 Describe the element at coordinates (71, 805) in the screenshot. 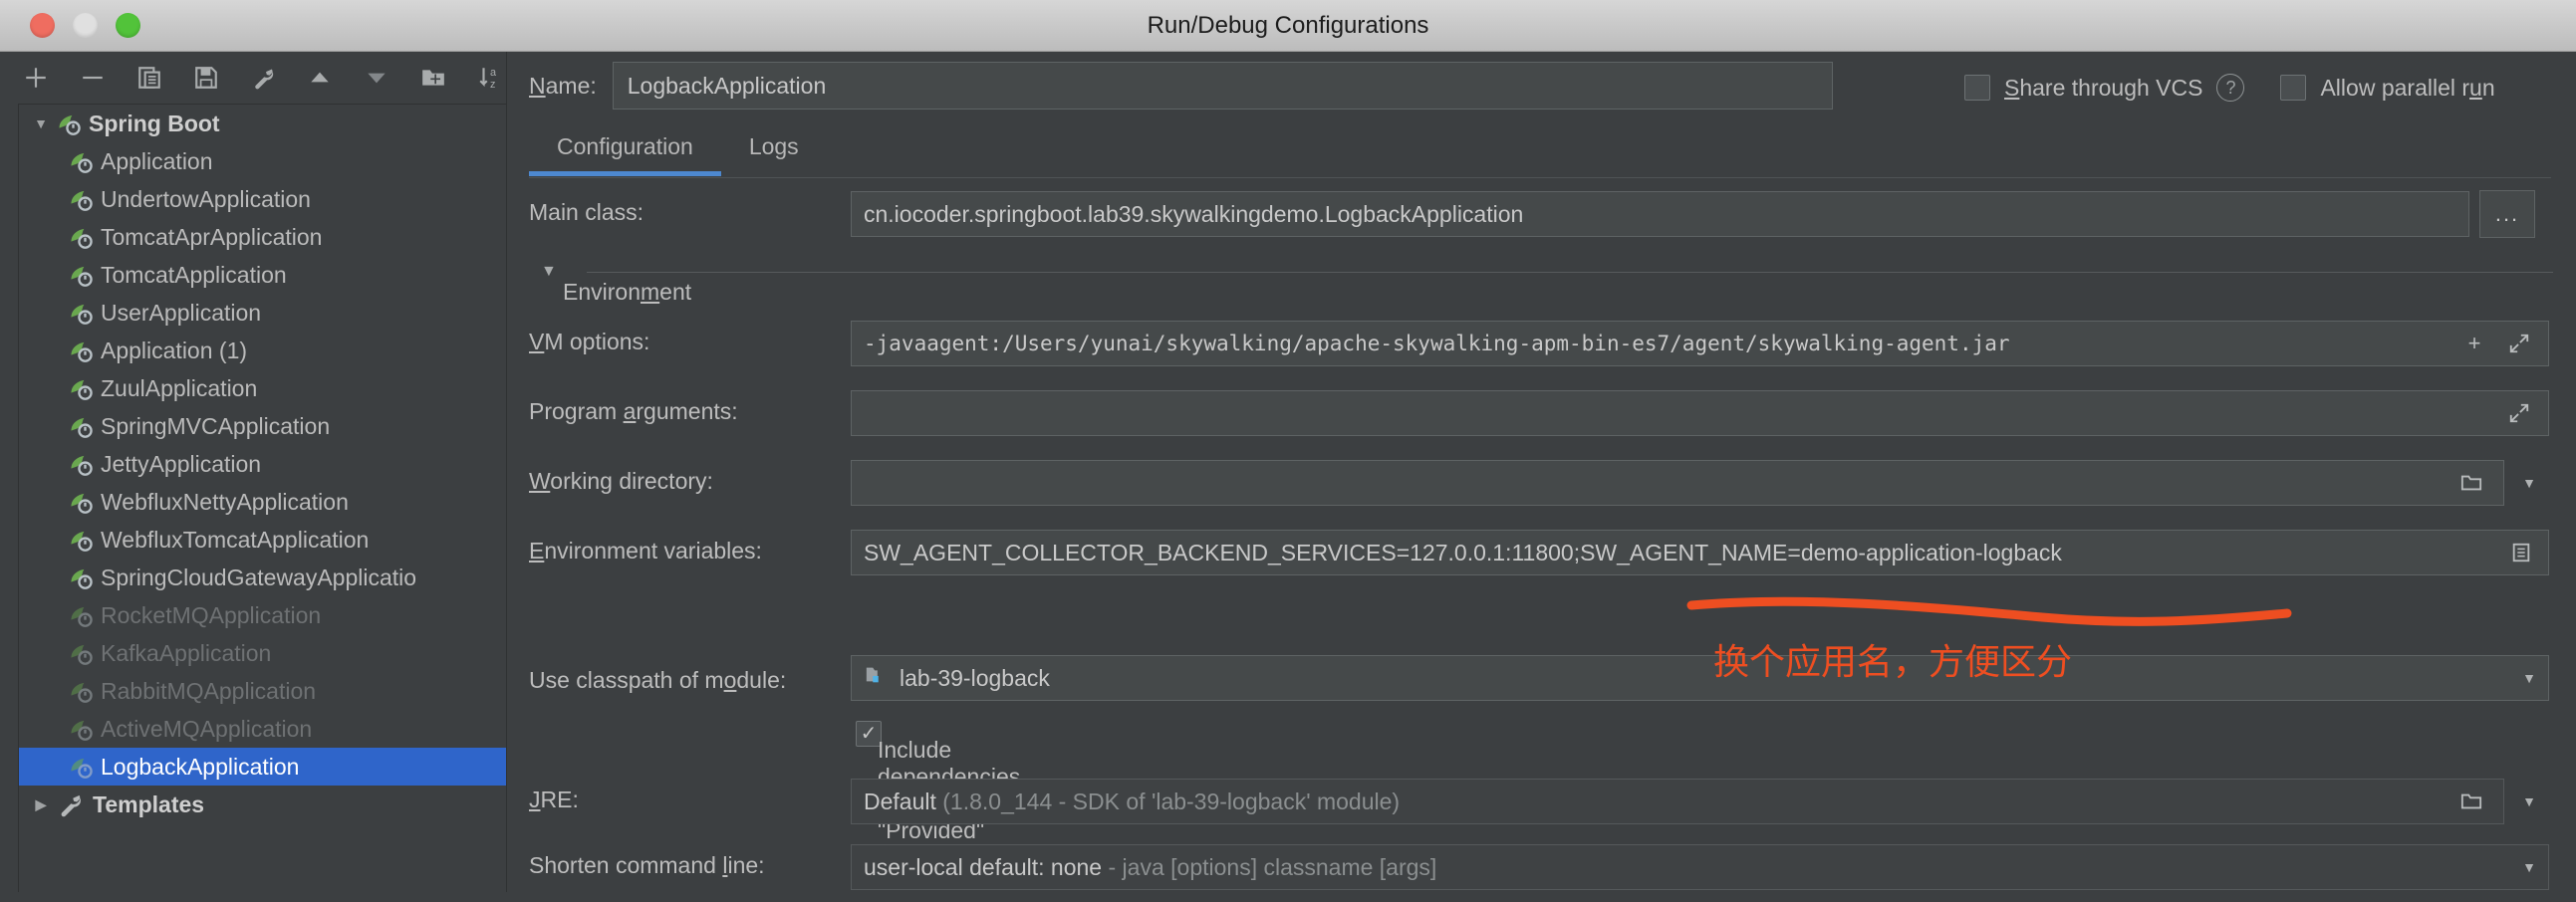

I see `wrench-icon` at that location.